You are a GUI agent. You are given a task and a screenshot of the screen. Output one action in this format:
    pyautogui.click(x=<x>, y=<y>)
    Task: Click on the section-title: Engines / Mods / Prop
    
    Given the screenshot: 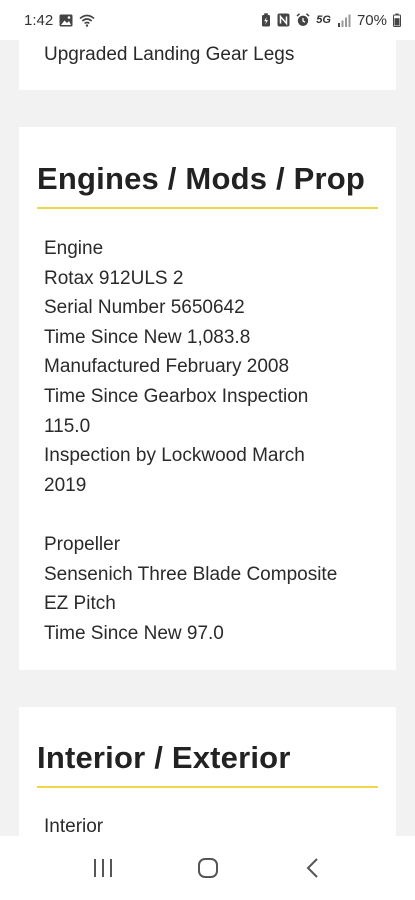 What is the action you would take?
    pyautogui.click(x=201, y=178)
    